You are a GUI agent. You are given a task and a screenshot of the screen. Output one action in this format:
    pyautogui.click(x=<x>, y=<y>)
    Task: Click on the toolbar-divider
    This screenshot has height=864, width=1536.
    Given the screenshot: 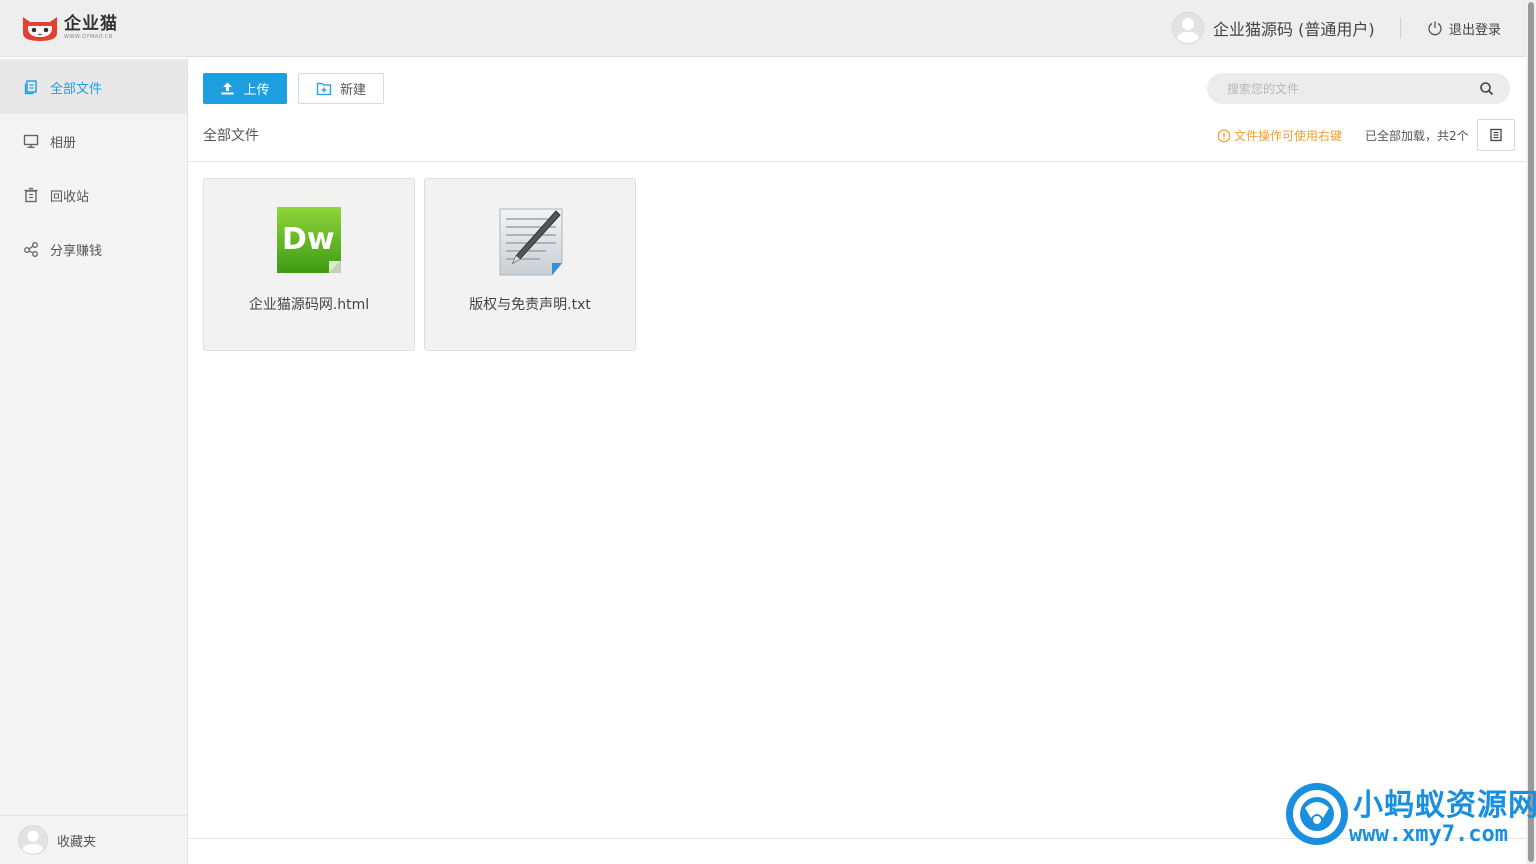 What is the action you would take?
    pyautogui.click(x=857, y=161)
    